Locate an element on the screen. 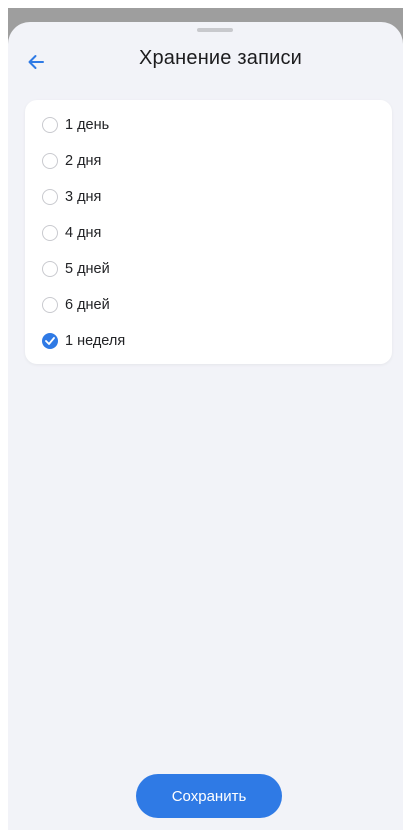 This screenshot has width=405, height=830. option-label: 5 дней is located at coordinates (87, 269).